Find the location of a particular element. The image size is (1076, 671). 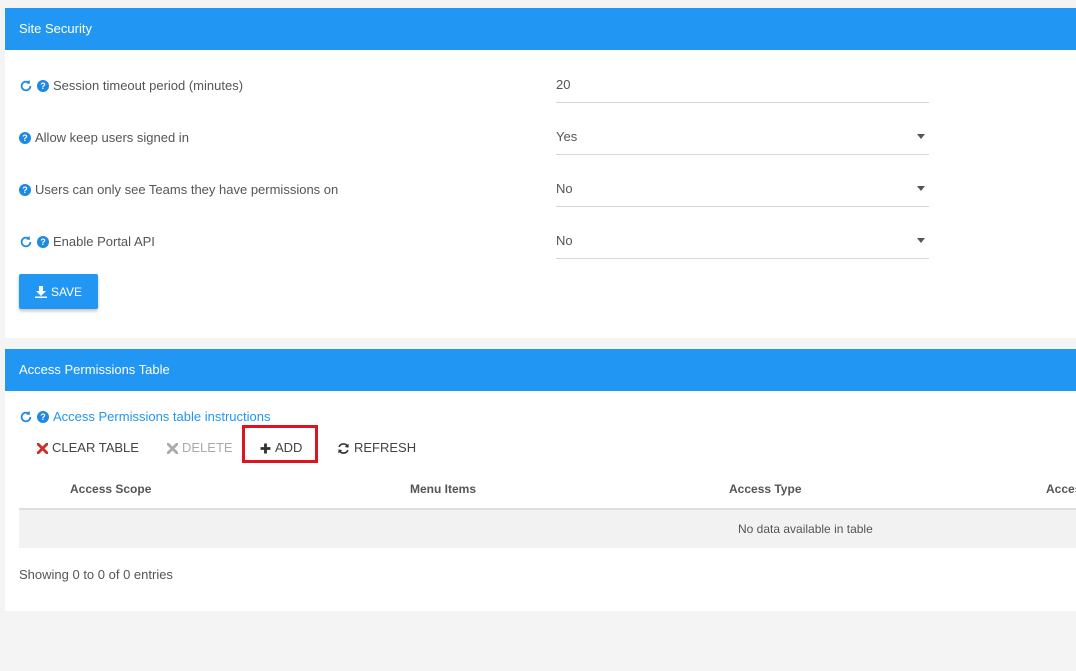

access-permissions-header: Access Permissions Table is located at coordinates (540, 370).